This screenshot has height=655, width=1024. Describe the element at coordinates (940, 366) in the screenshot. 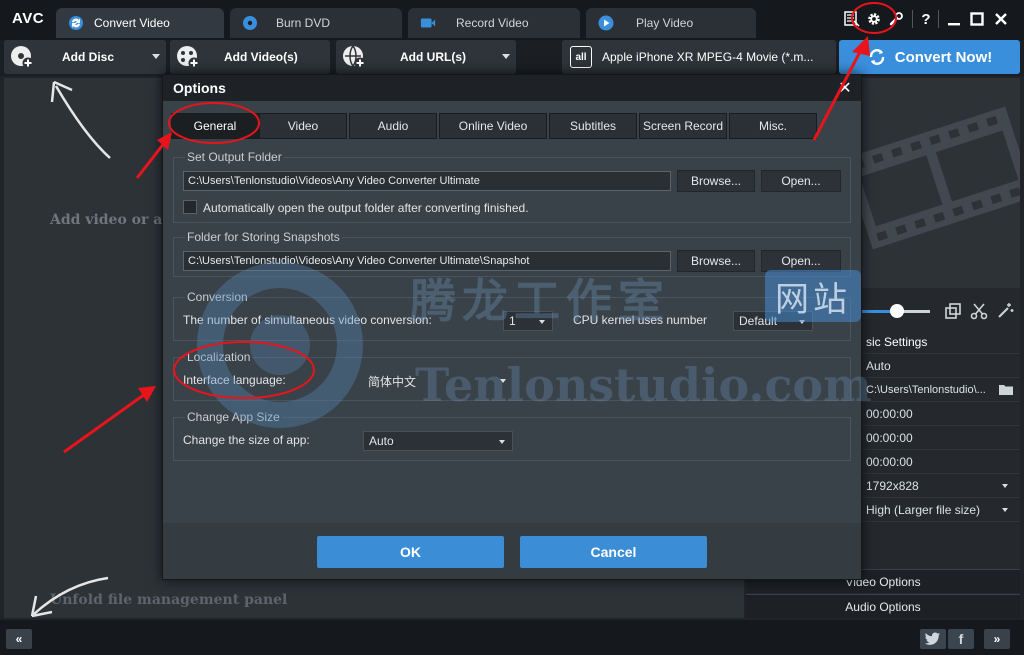

I see `setting-row: Auto` at that location.